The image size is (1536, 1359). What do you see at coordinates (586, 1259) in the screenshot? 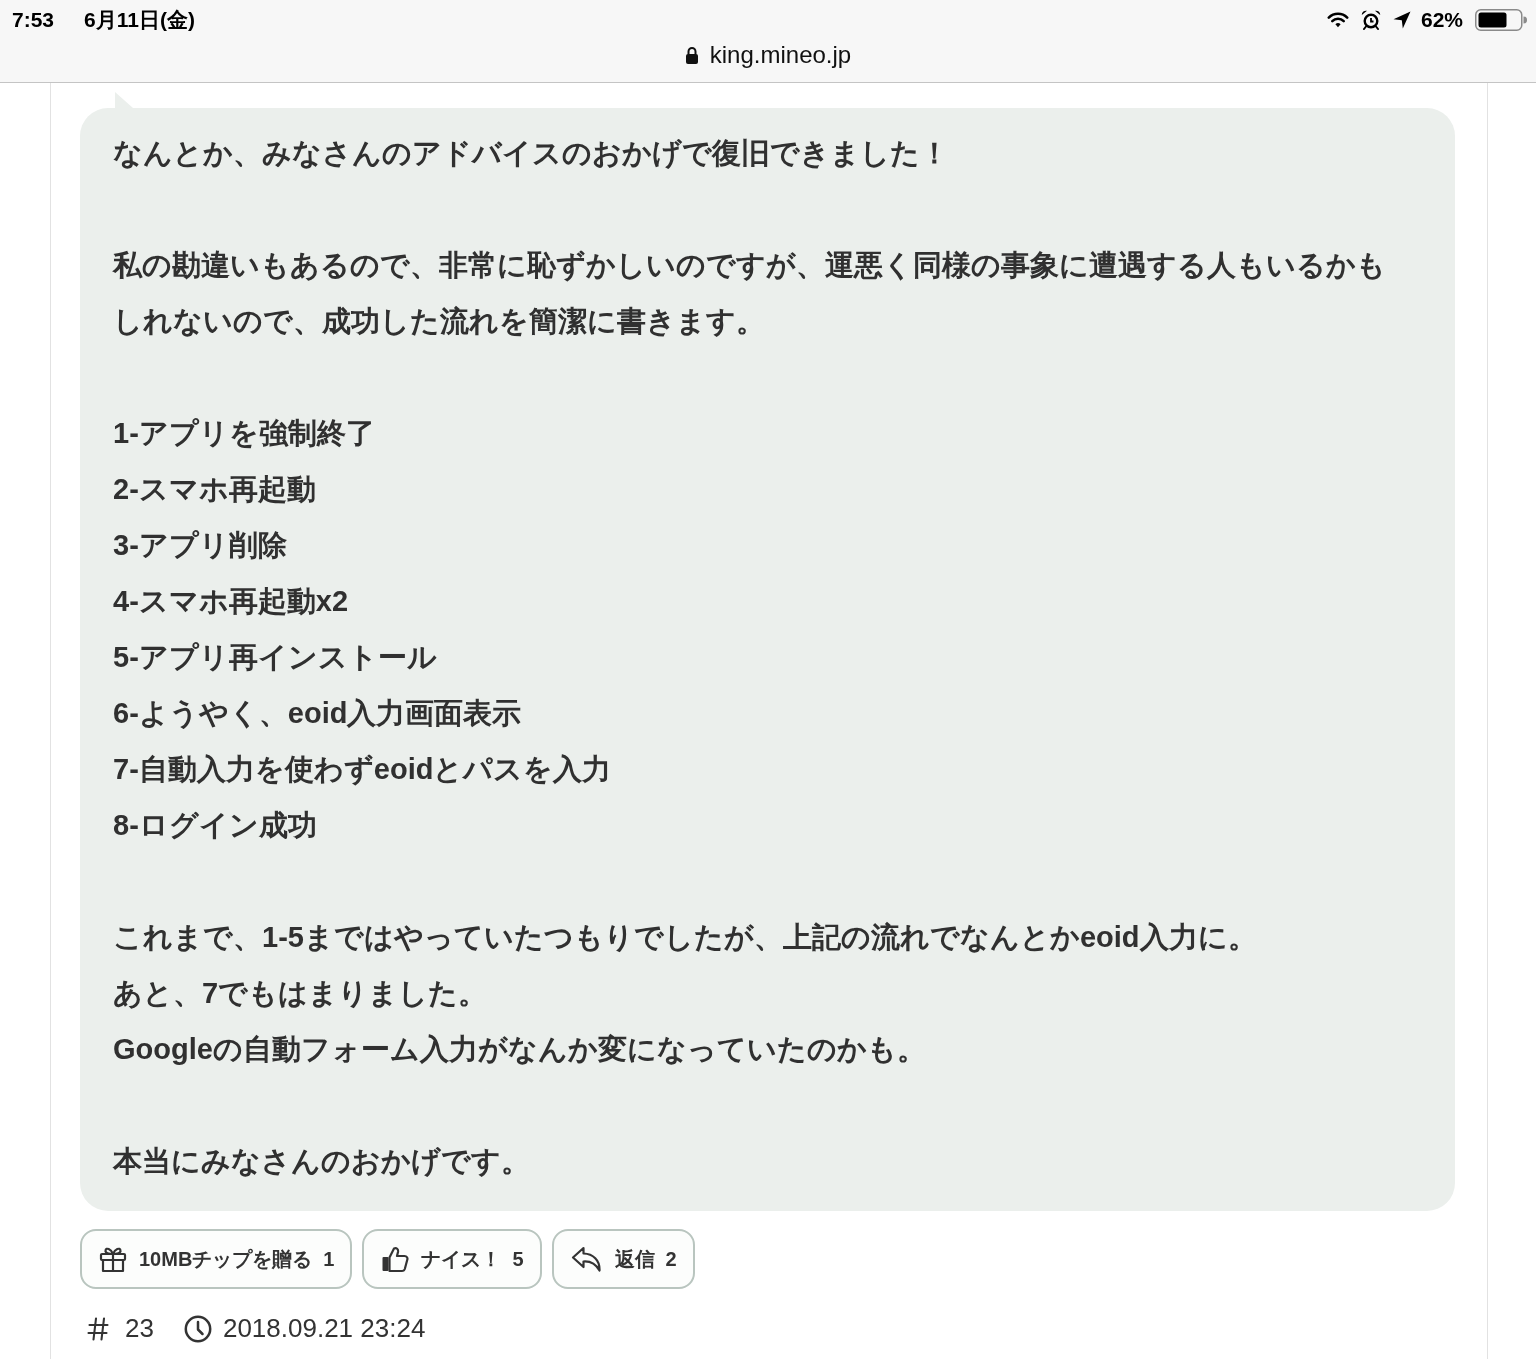
I see `reply-icon` at bounding box center [586, 1259].